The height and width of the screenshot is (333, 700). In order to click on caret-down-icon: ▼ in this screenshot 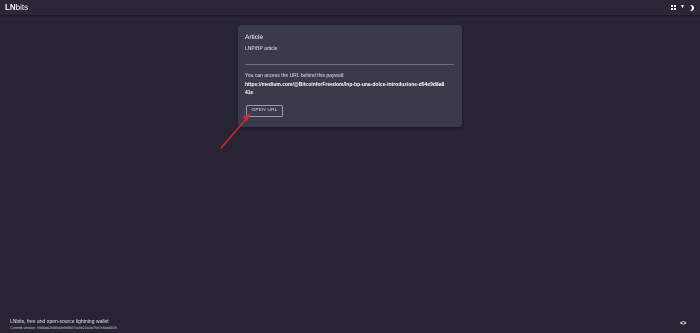, I will do `click(682, 7)`.